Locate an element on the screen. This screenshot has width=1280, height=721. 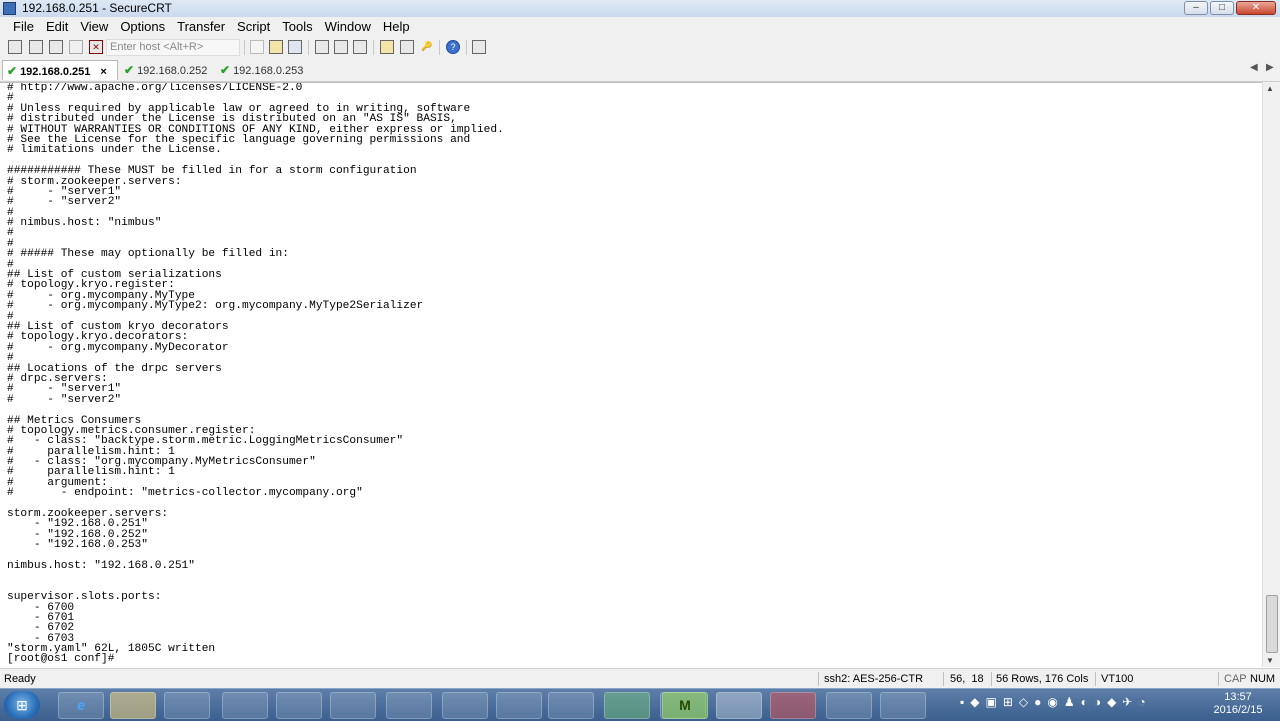
status-divider is located at coordinates (1095, 679).